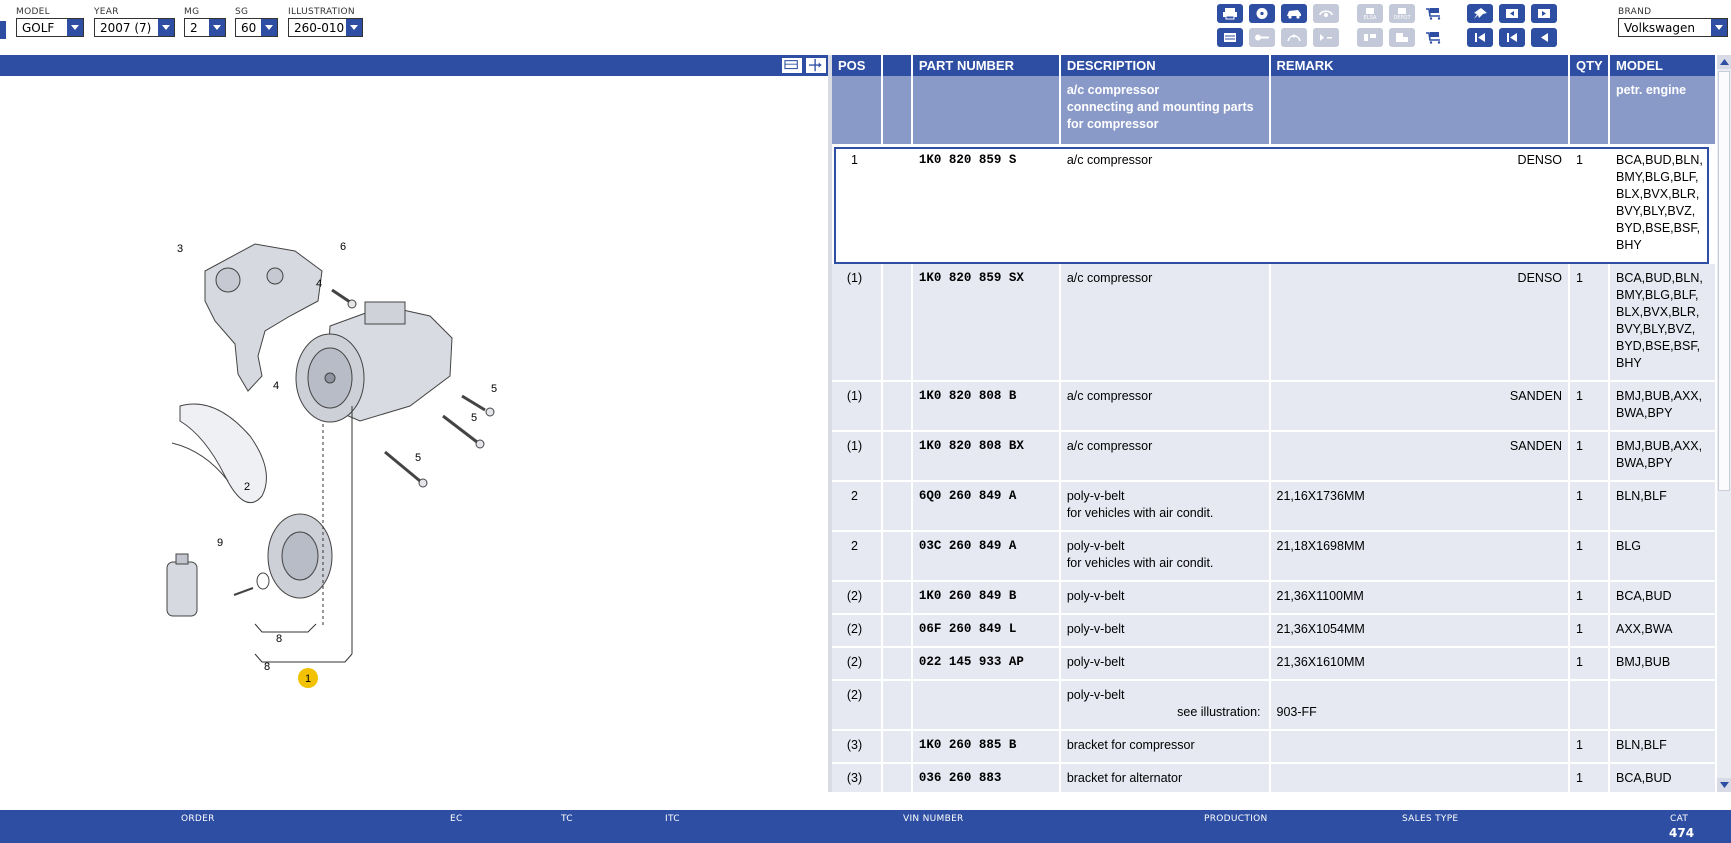  What do you see at coordinates (986, 456) in the screenshot?
I see `cell-part-number: 1K0 820 808 BX` at bounding box center [986, 456].